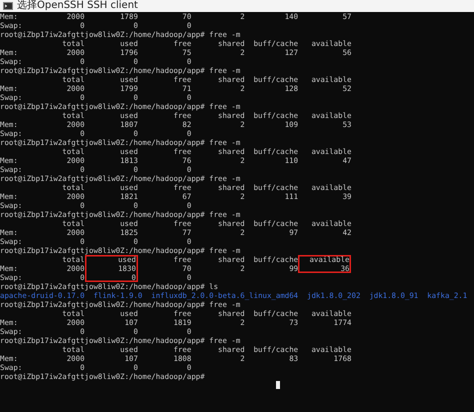 Image resolution: width=474 pixels, height=412 pixels. What do you see at coordinates (77, 6) in the screenshot?
I see `window-title: 选择OpenSSH SSH client` at bounding box center [77, 6].